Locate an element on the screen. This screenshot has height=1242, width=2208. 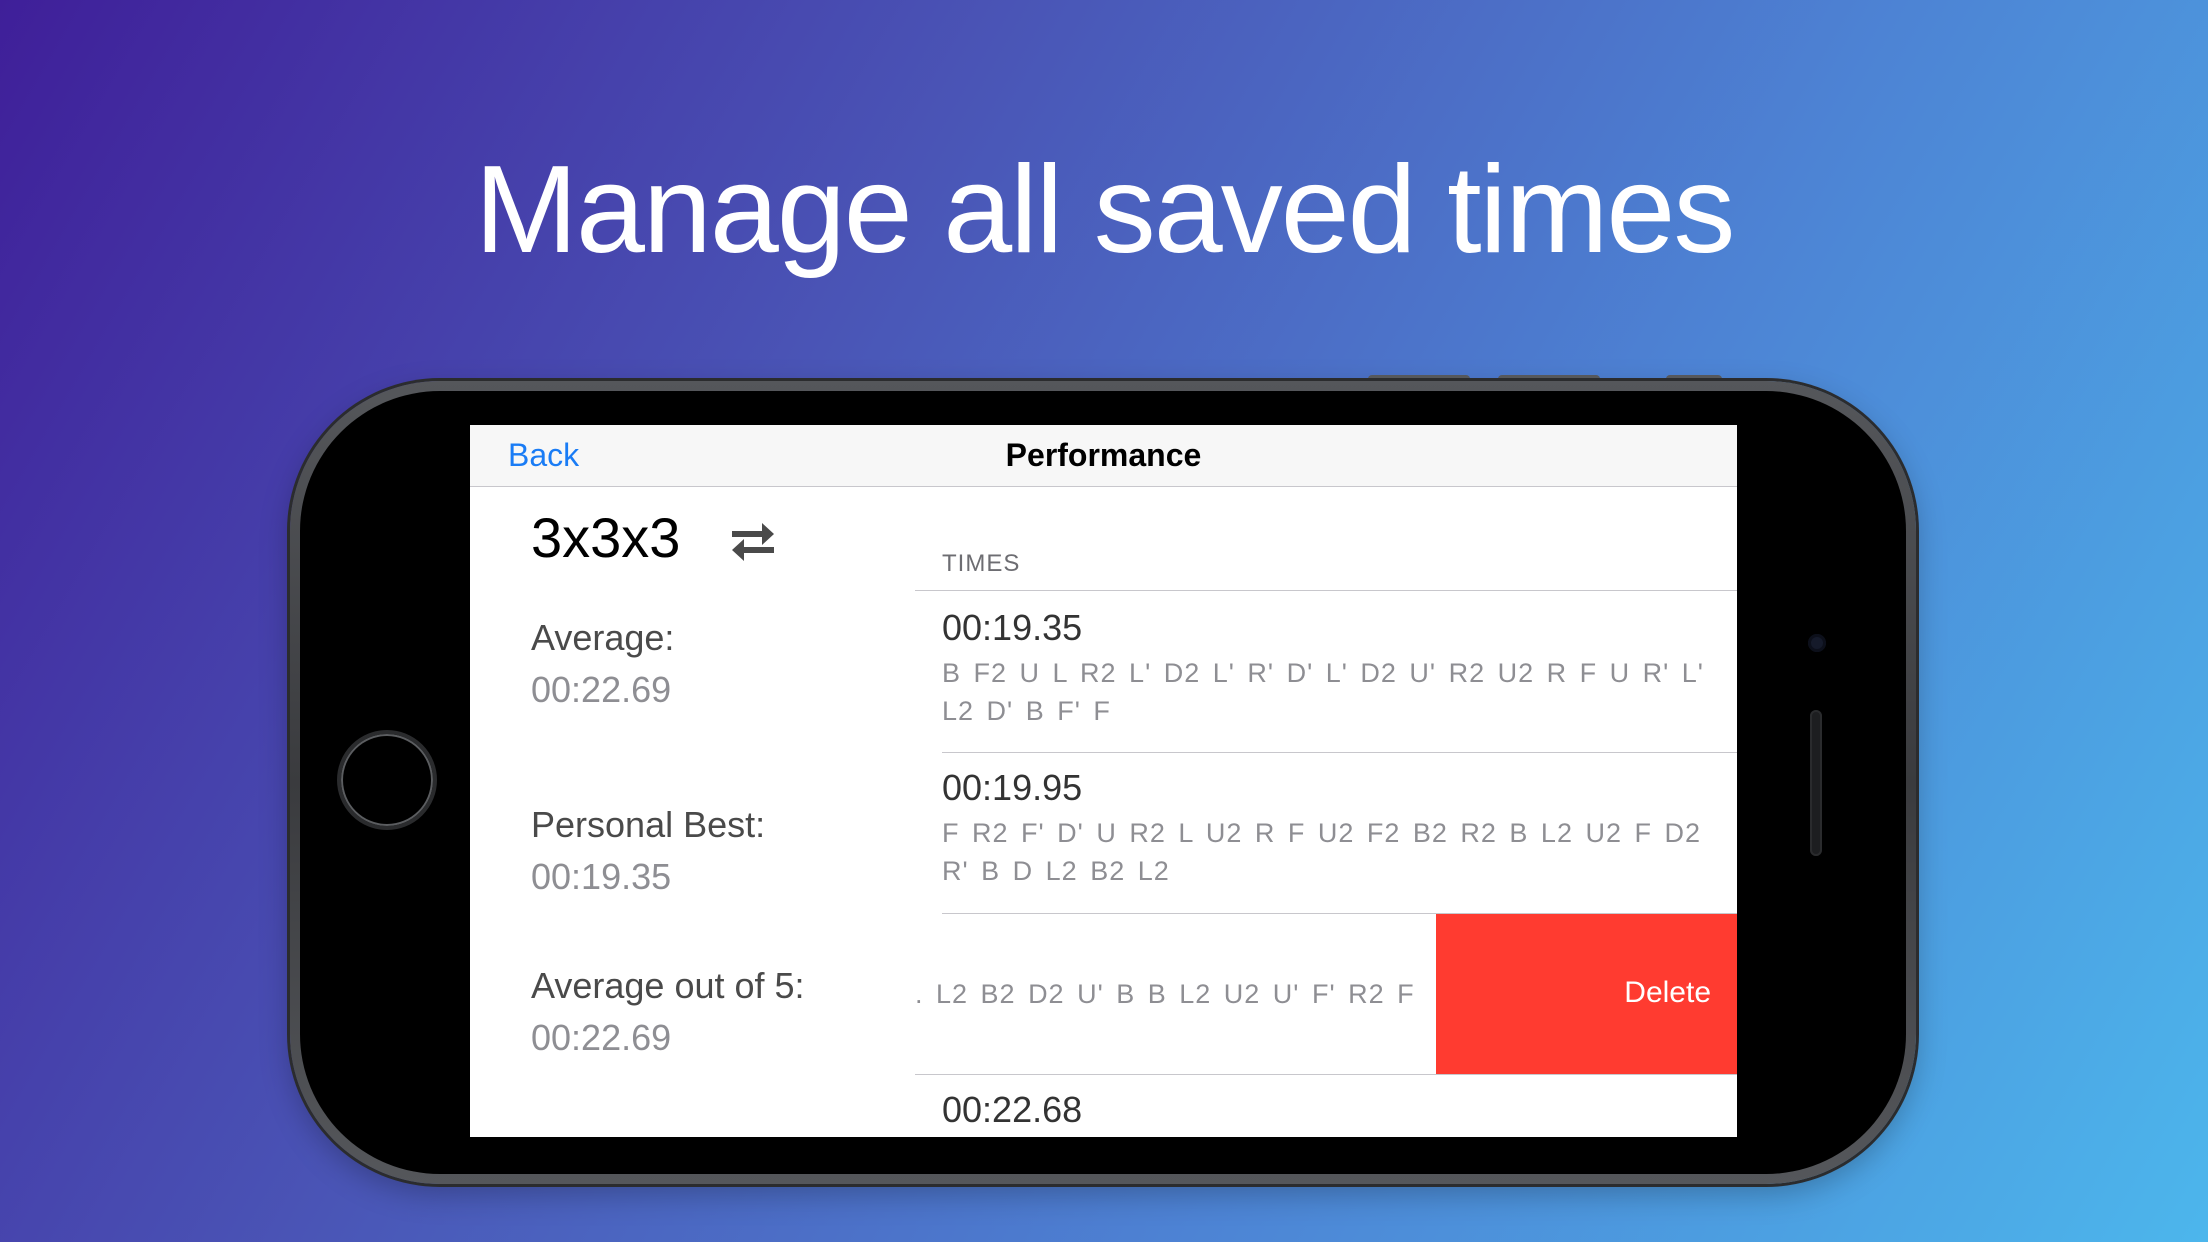
average-of-5-label: Average out of 5: is located at coordinates (668, 985).